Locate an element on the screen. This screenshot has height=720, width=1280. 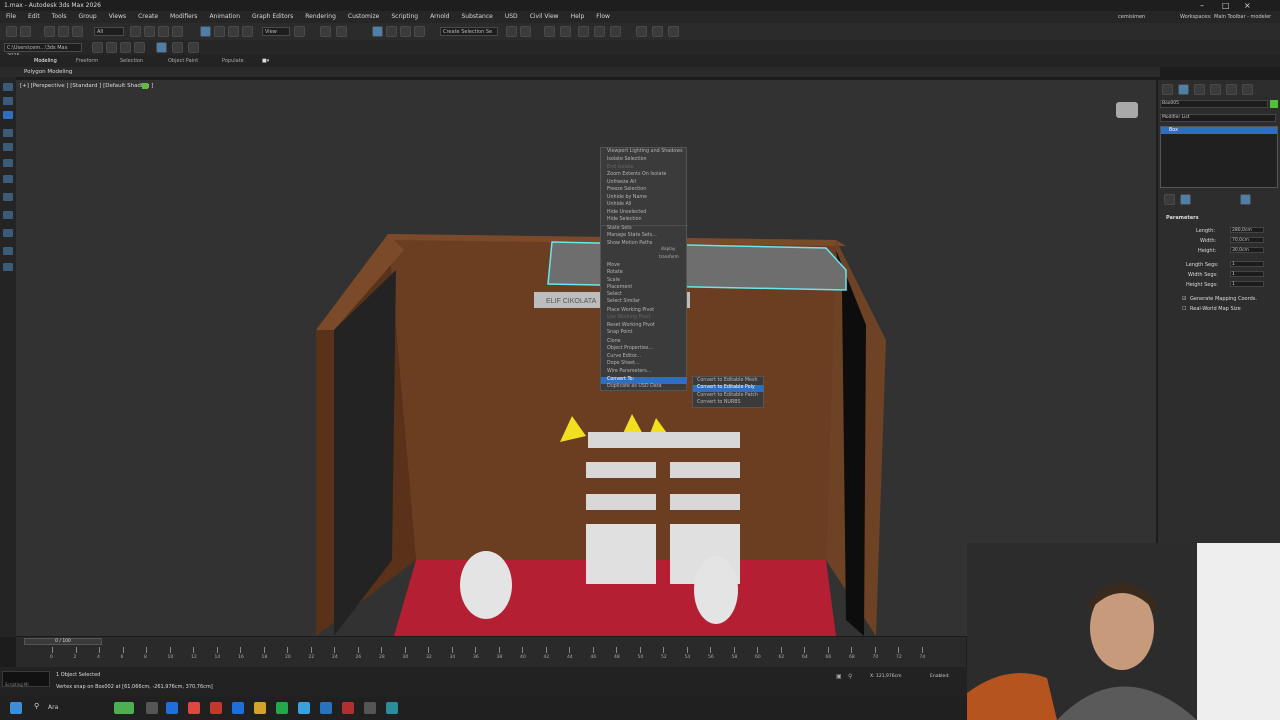
menu-item-select: Select is located at coordinates (614, 294).